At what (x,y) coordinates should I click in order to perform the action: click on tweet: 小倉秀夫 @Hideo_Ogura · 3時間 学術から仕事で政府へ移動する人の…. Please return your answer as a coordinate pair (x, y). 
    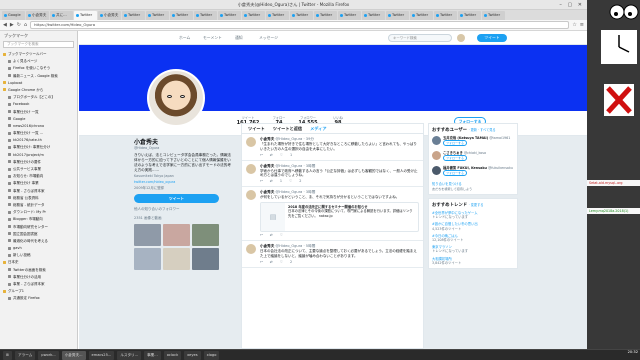
    Looking at the image, I should click on (332, 174).